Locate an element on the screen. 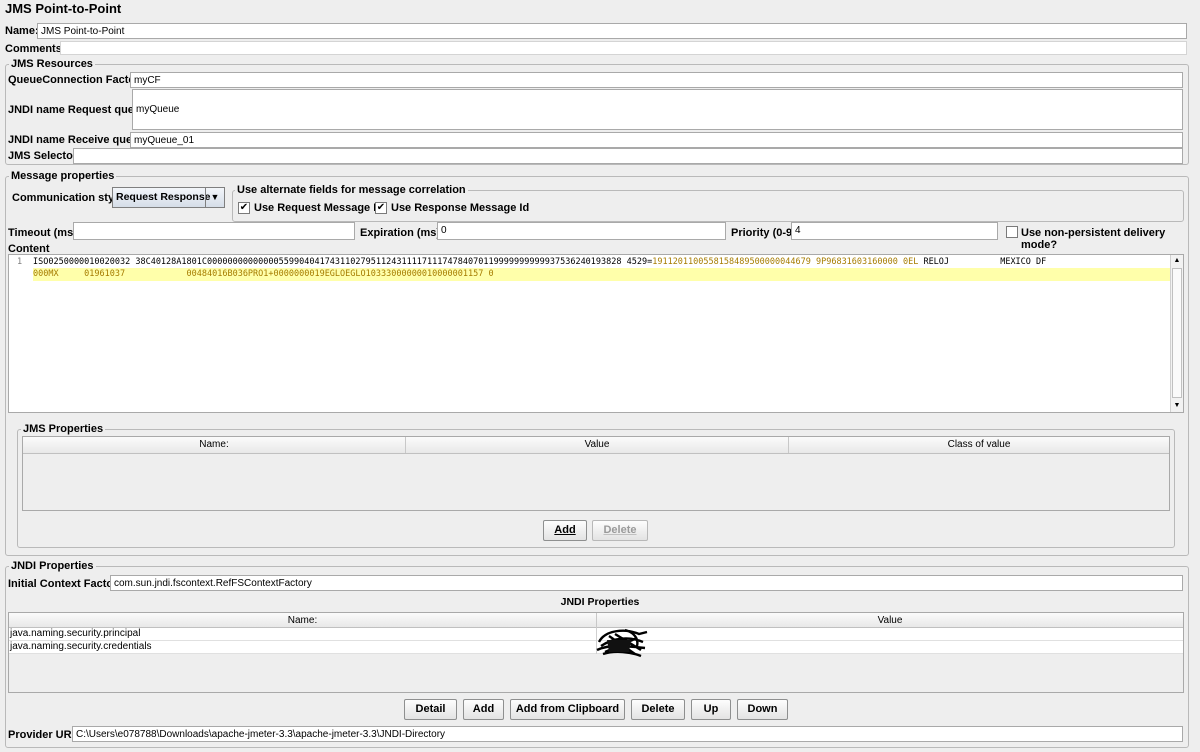 The width and height of the screenshot is (1200, 752). column-header-value: Value is located at coordinates (597, 445).